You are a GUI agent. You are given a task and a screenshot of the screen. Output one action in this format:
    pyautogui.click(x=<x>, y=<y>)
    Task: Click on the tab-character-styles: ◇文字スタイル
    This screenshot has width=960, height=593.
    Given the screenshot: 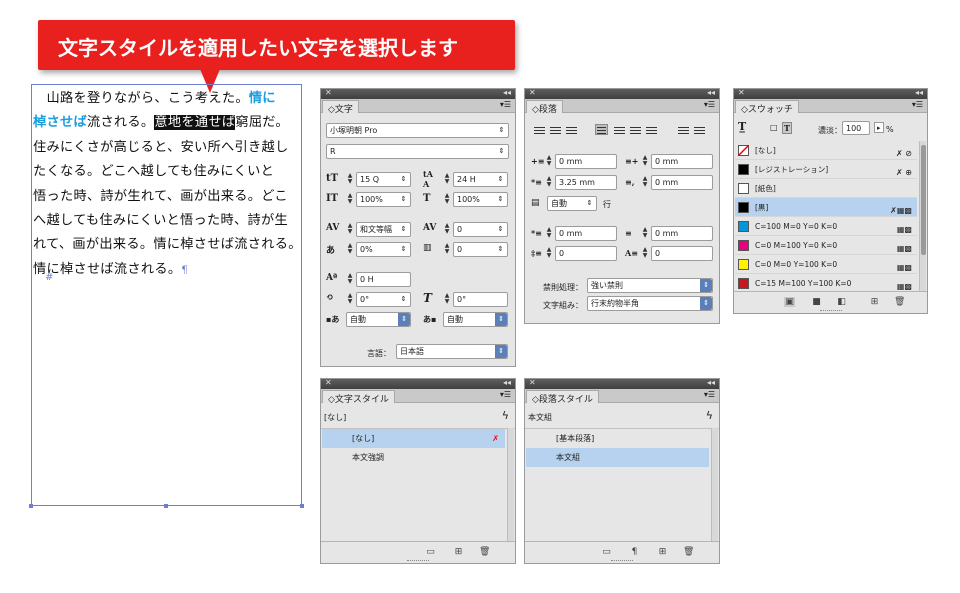 What is the action you would take?
    pyautogui.click(x=358, y=397)
    